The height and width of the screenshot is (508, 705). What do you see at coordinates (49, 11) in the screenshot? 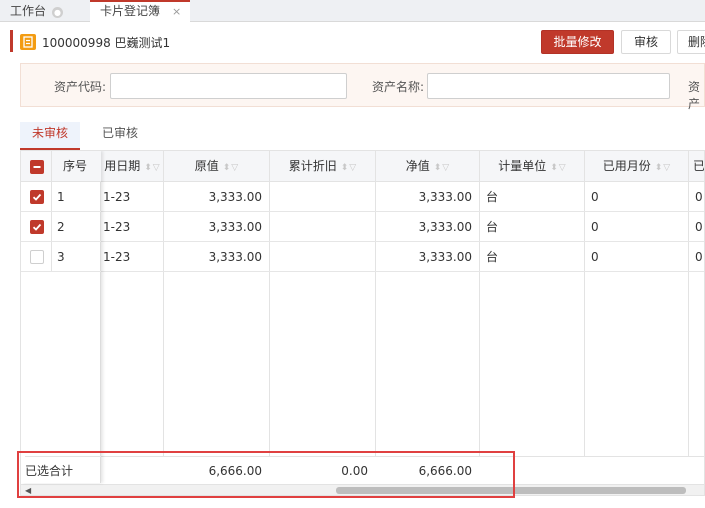
I see `tab-workbench: 工作台 ●` at bounding box center [49, 11].